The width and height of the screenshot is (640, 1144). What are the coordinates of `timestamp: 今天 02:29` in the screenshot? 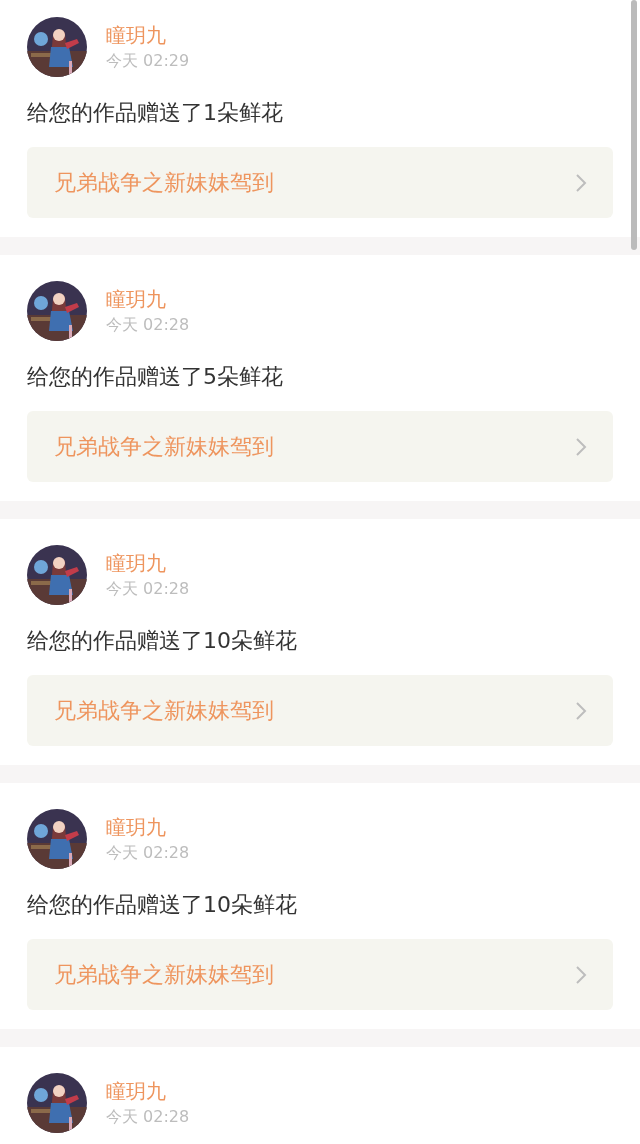 It's located at (148, 61).